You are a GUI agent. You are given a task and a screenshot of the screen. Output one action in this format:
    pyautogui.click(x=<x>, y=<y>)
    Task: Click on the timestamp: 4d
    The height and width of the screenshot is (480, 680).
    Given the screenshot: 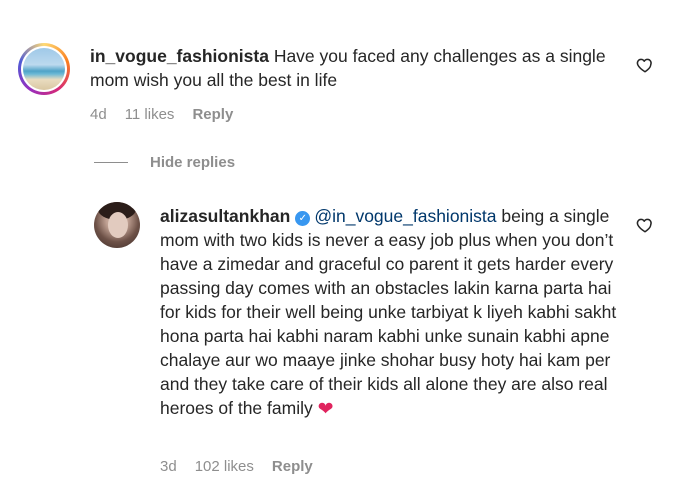 What is the action you would take?
    pyautogui.click(x=98, y=114)
    